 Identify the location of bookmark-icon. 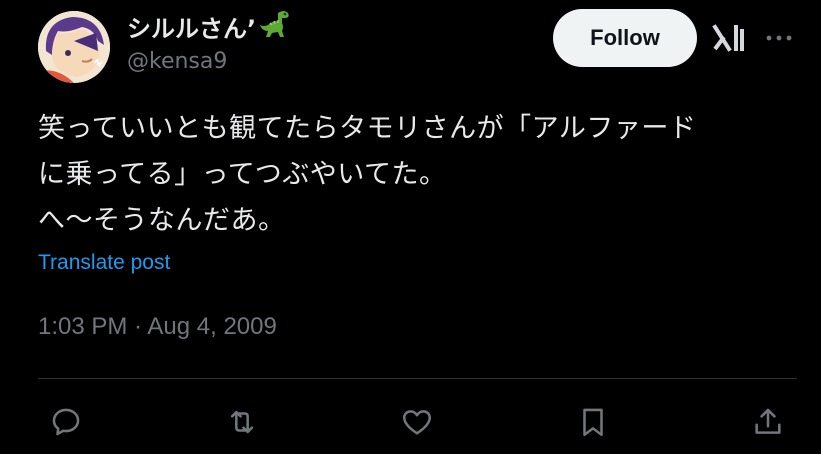
(593, 422).